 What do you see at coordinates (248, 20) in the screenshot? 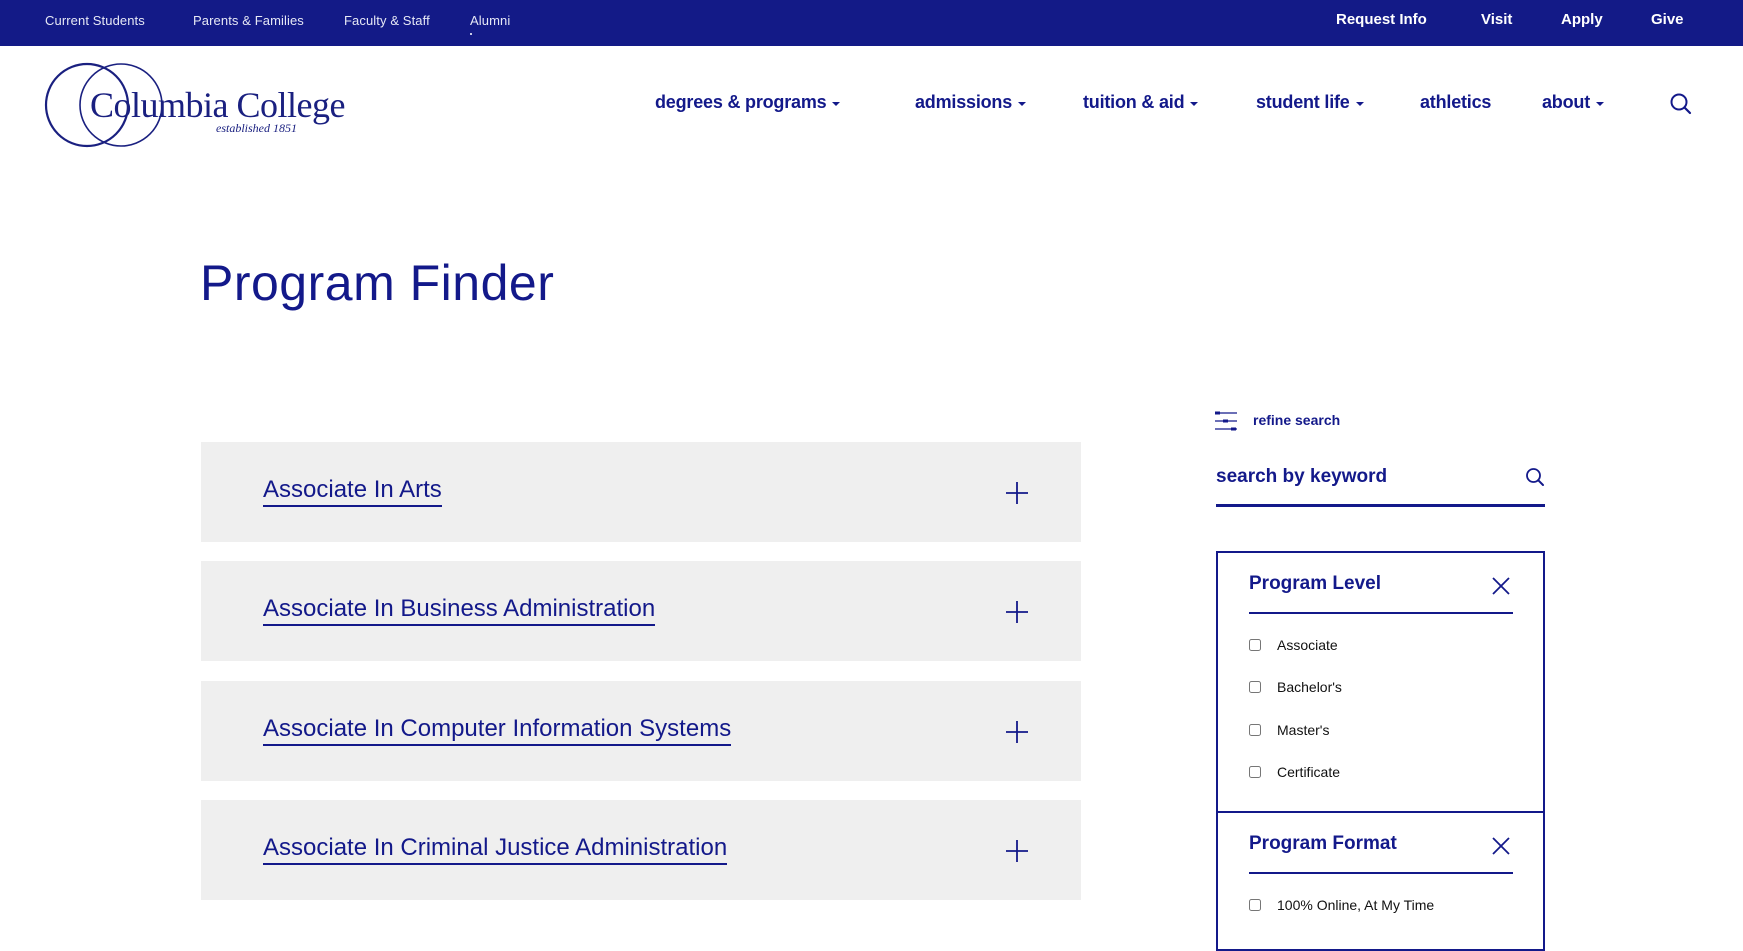
I see `util-link-parents-families: Parents & Families` at bounding box center [248, 20].